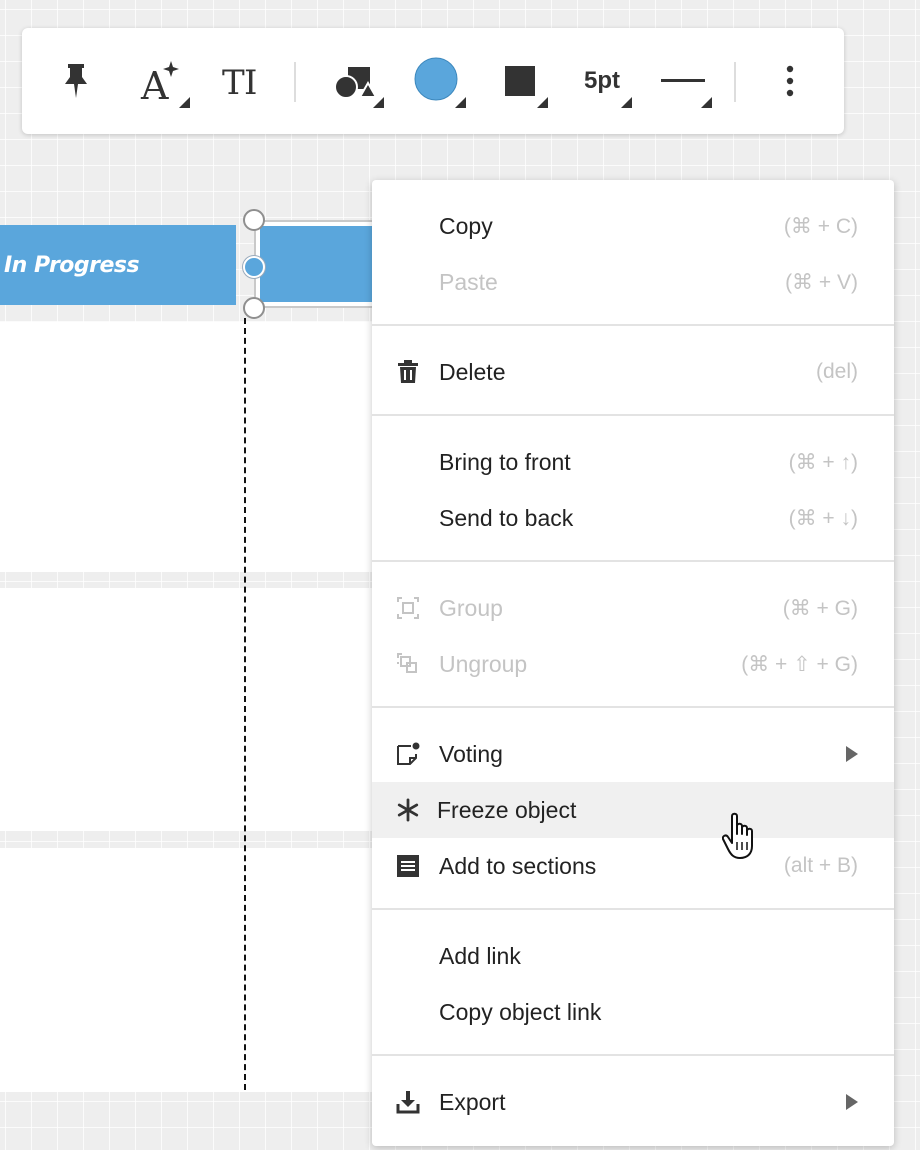 The width and height of the screenshot is (920, 1150). I want to click on border-width-label: 5pt, so click(602, 80).